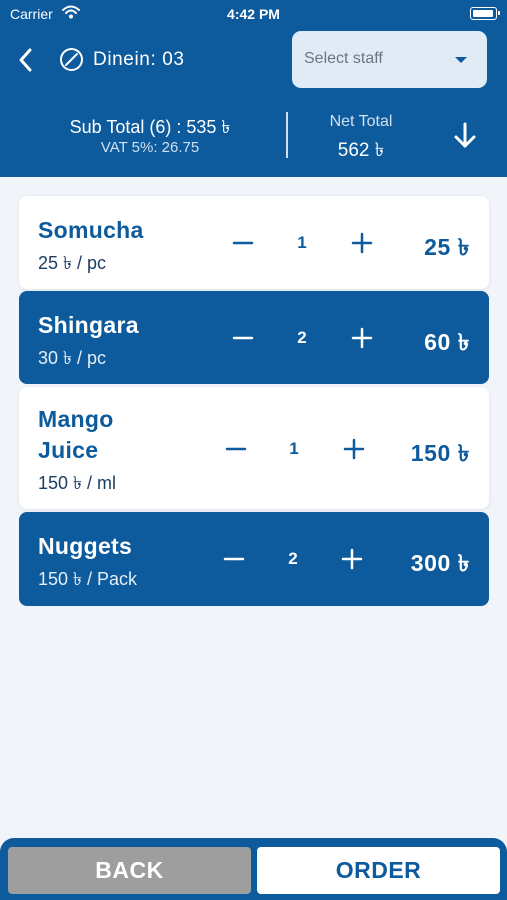 The height and width of the screenshot is (900, 507). Describe the element at coordinates (254, 559) in the screenshot. I see `cart-item: Nuggets 150 ৳ / Pack 2 300 ৳` at that location.